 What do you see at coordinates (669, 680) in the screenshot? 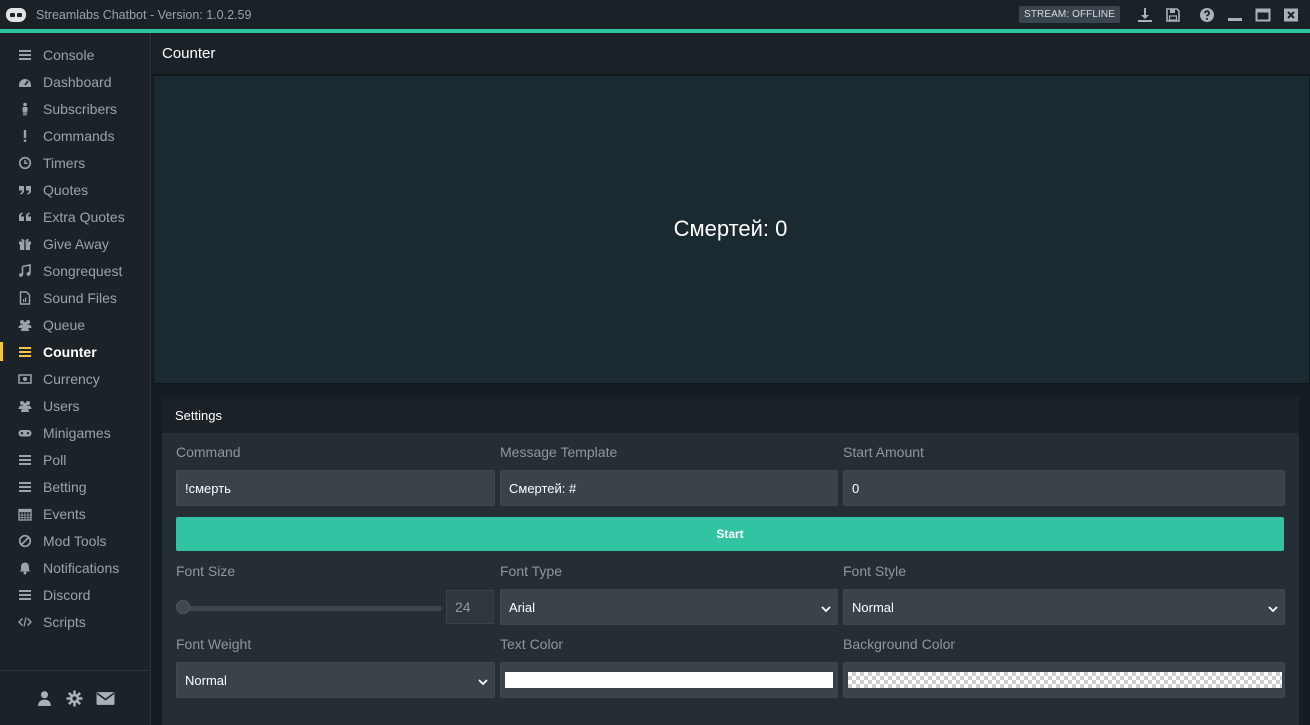
I see `text-color-picker` at bounding box center [669, 680].